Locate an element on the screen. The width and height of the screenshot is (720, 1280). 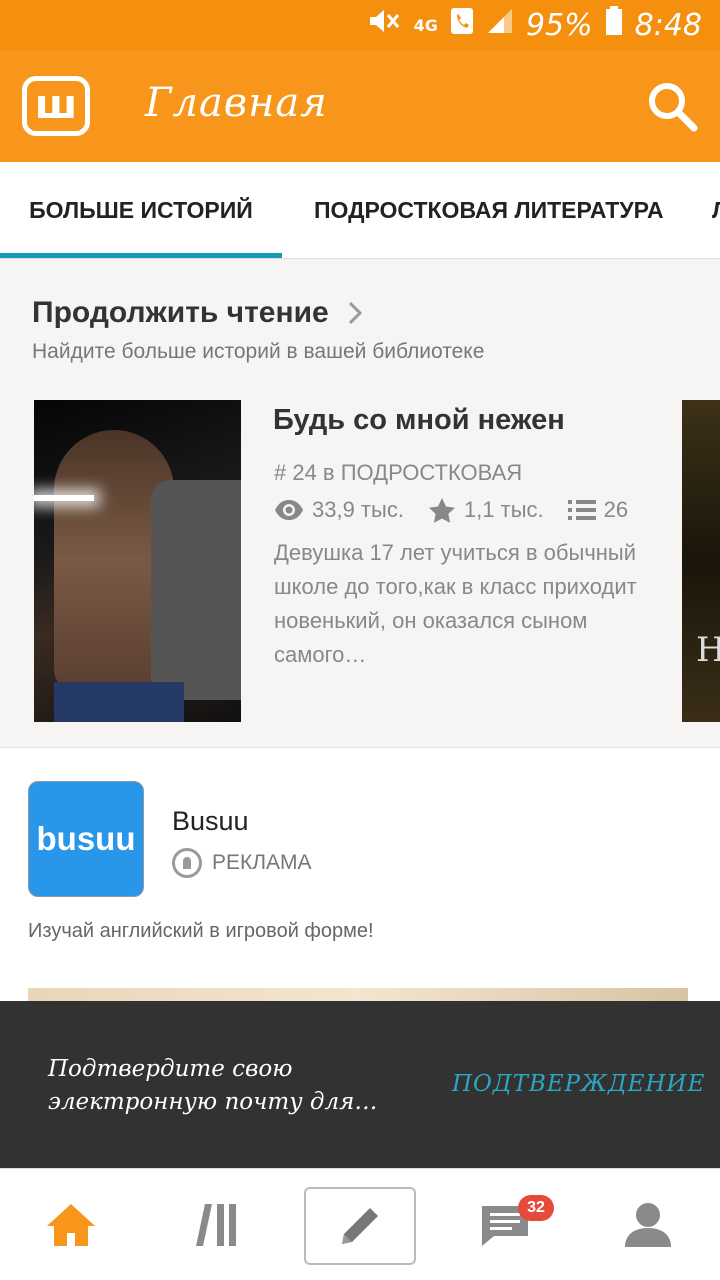
tab-label: Л is located at coordinates (716, 210).